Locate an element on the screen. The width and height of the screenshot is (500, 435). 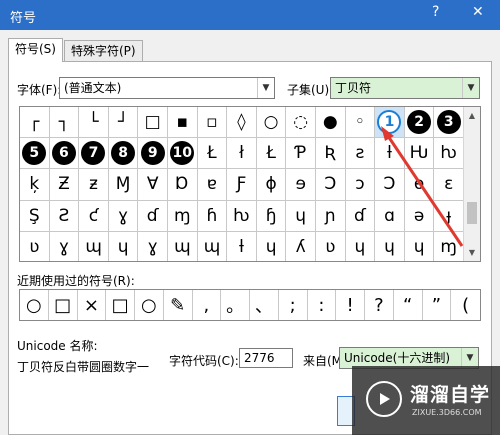
symbol-cell: ▫ is located at coordinates (212, 123).